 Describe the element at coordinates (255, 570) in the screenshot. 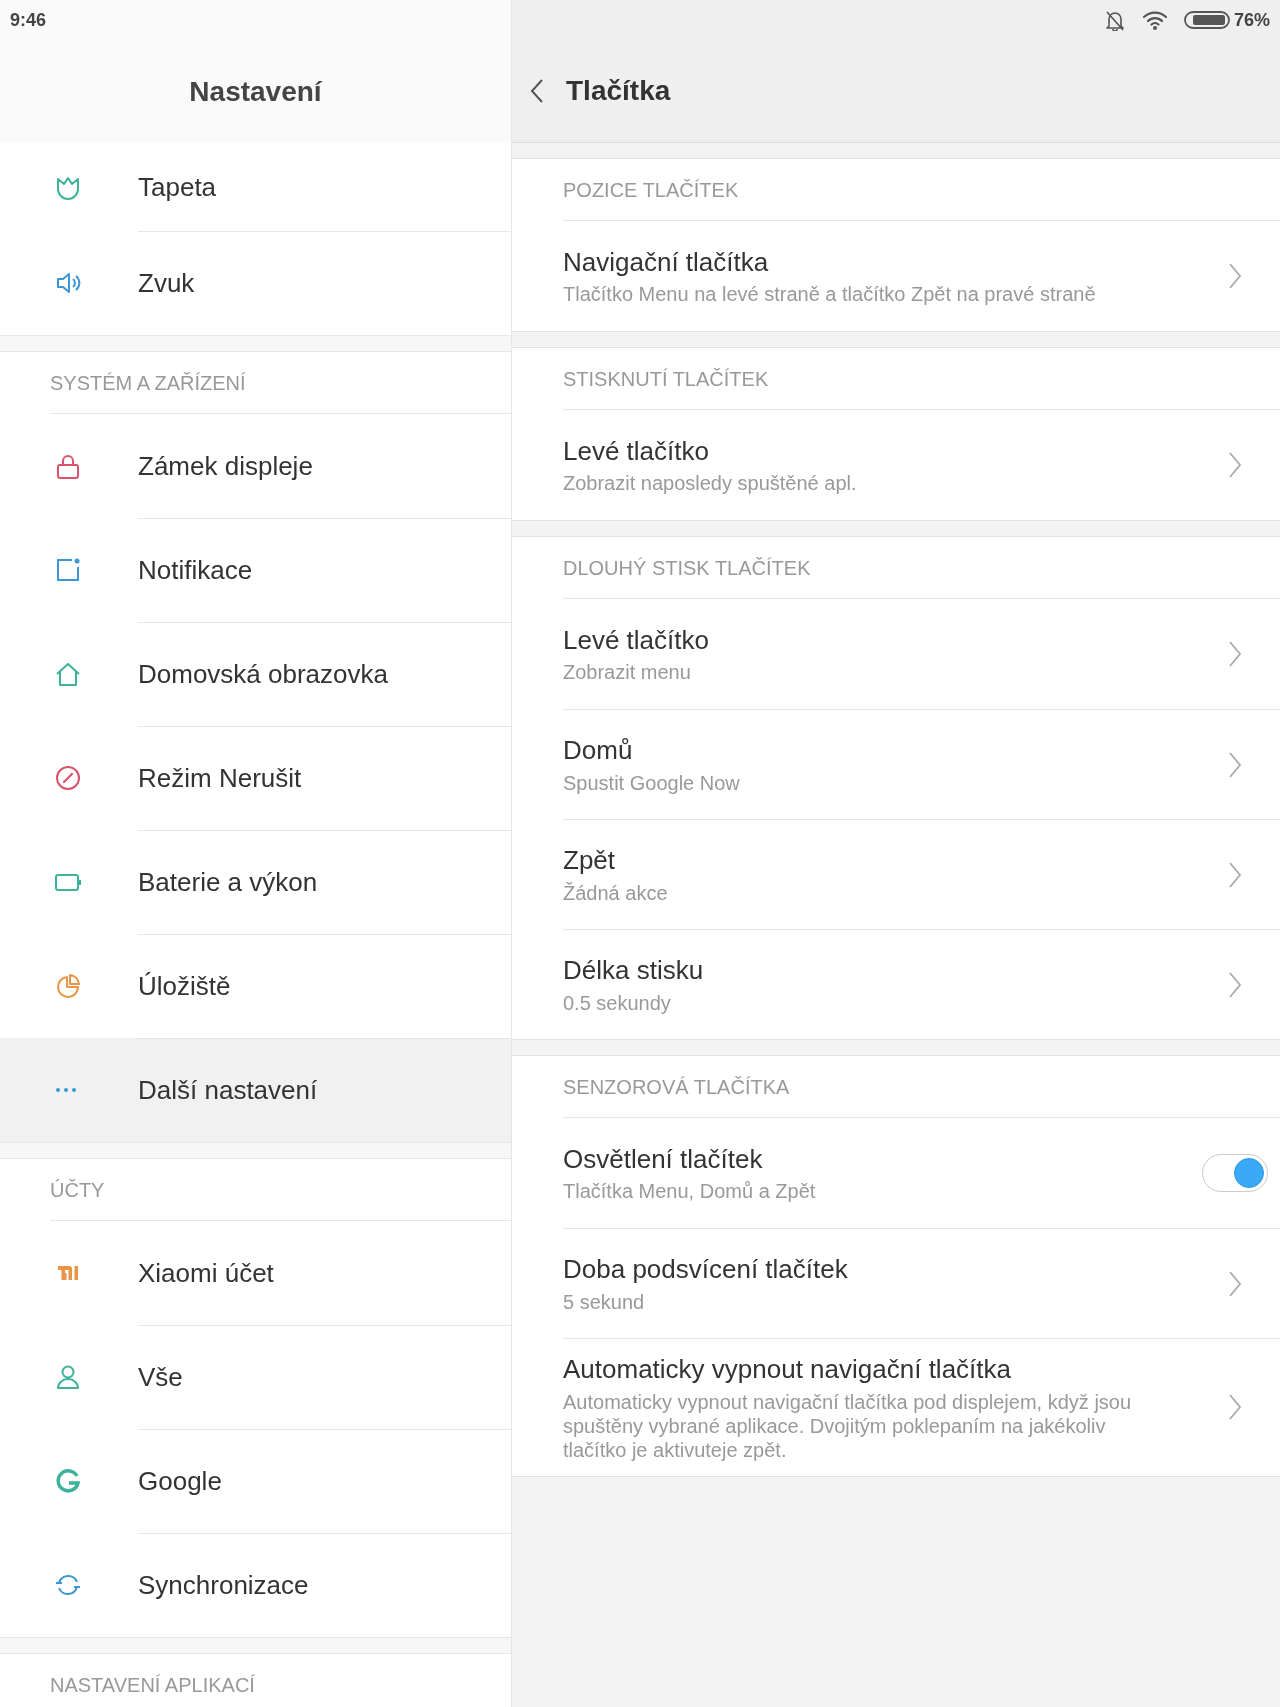

I see `sidebar-item: Notifikace` at that location.